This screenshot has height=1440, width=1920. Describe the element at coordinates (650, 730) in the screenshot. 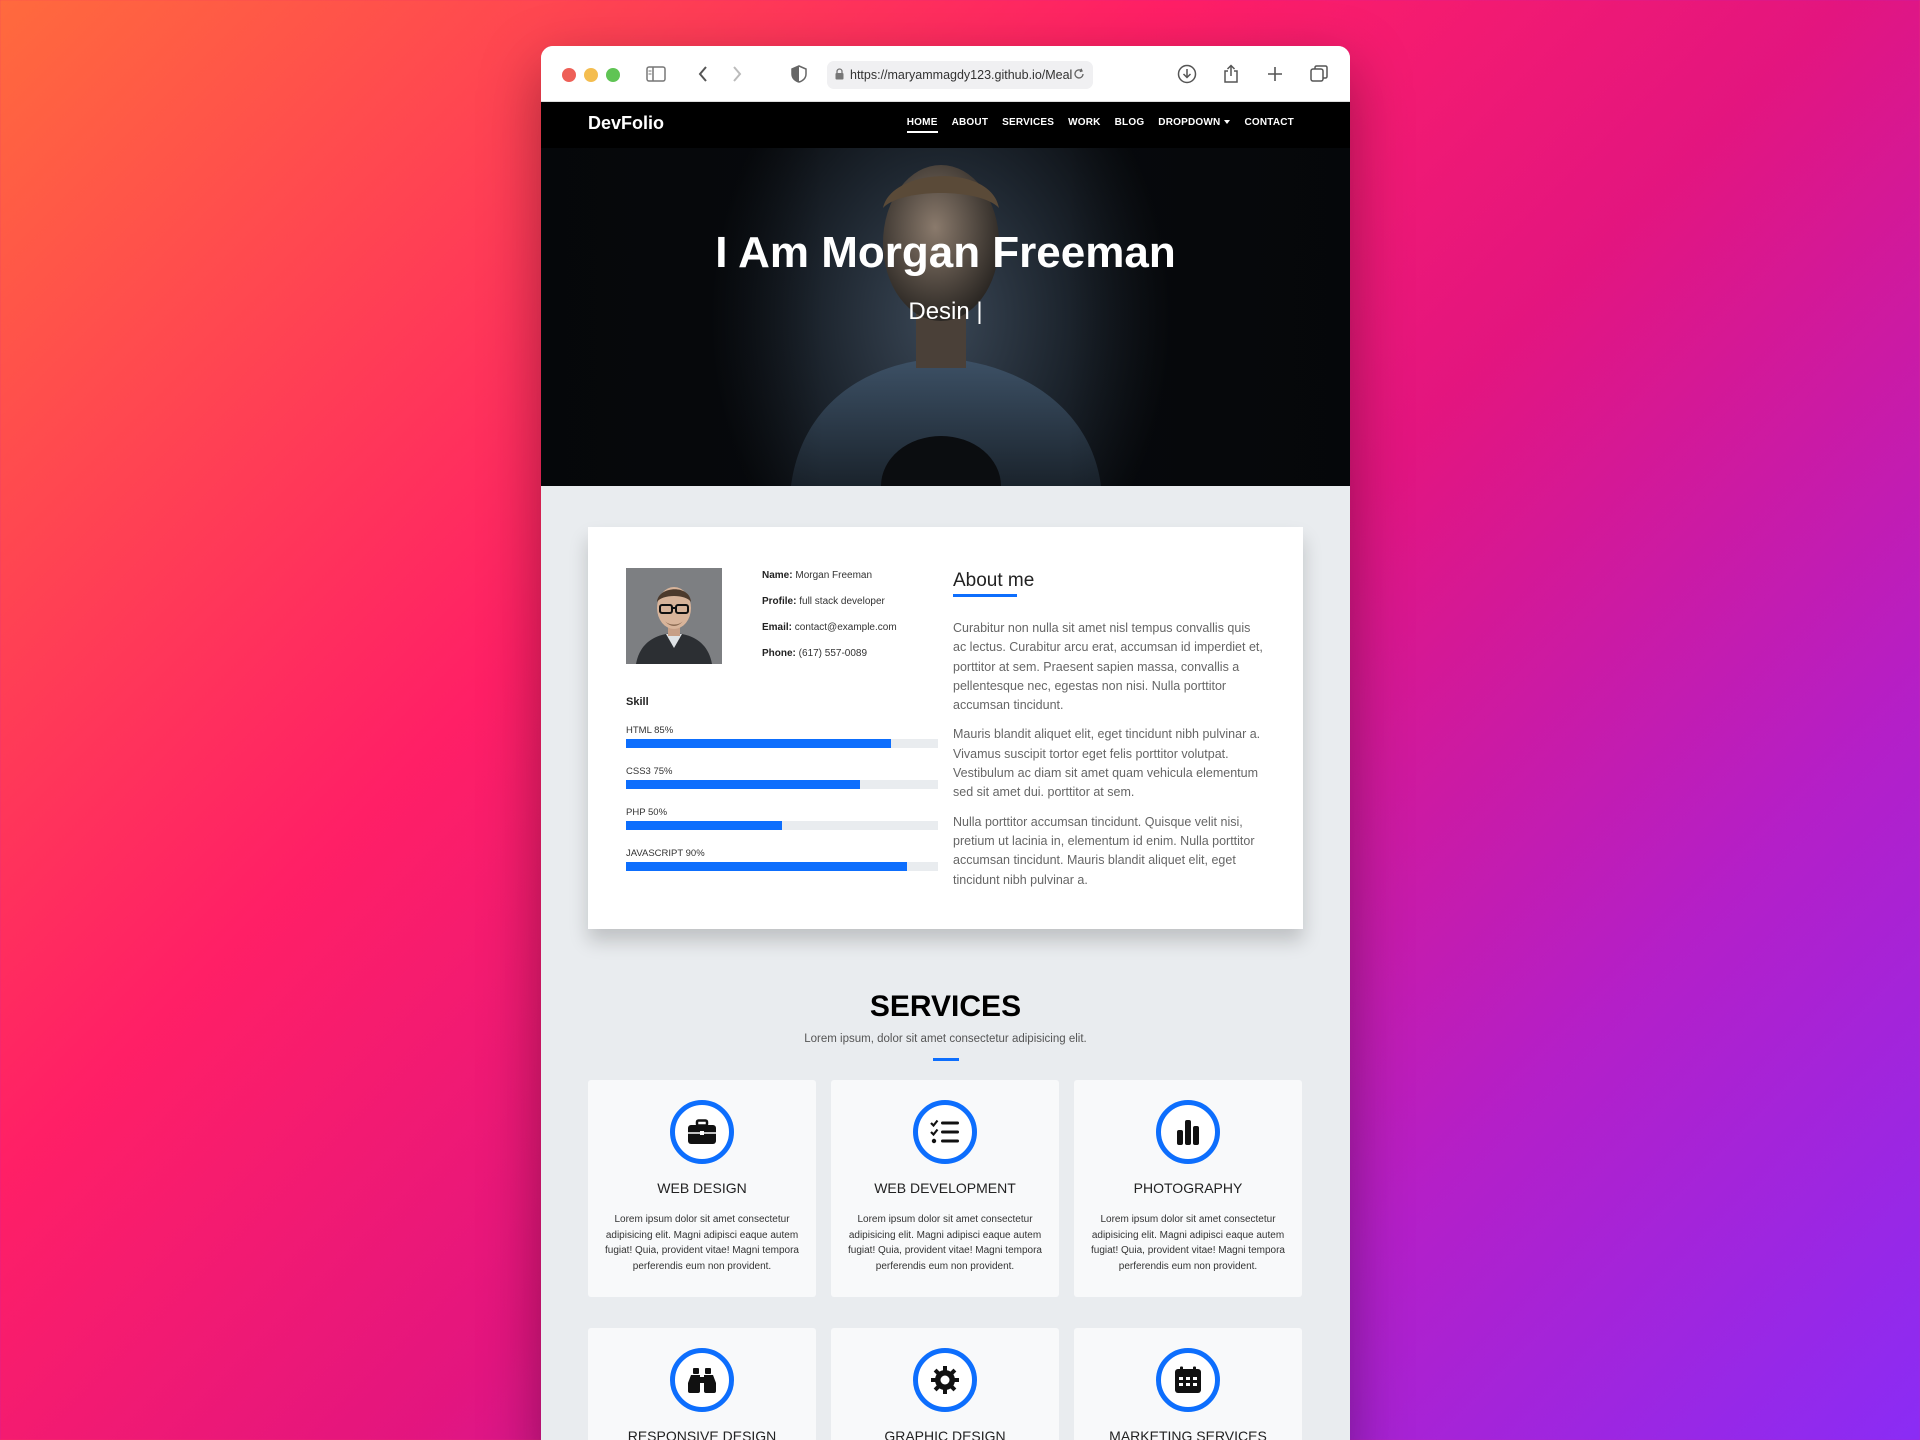

I see `skill-label: HTML 85%` at that location.